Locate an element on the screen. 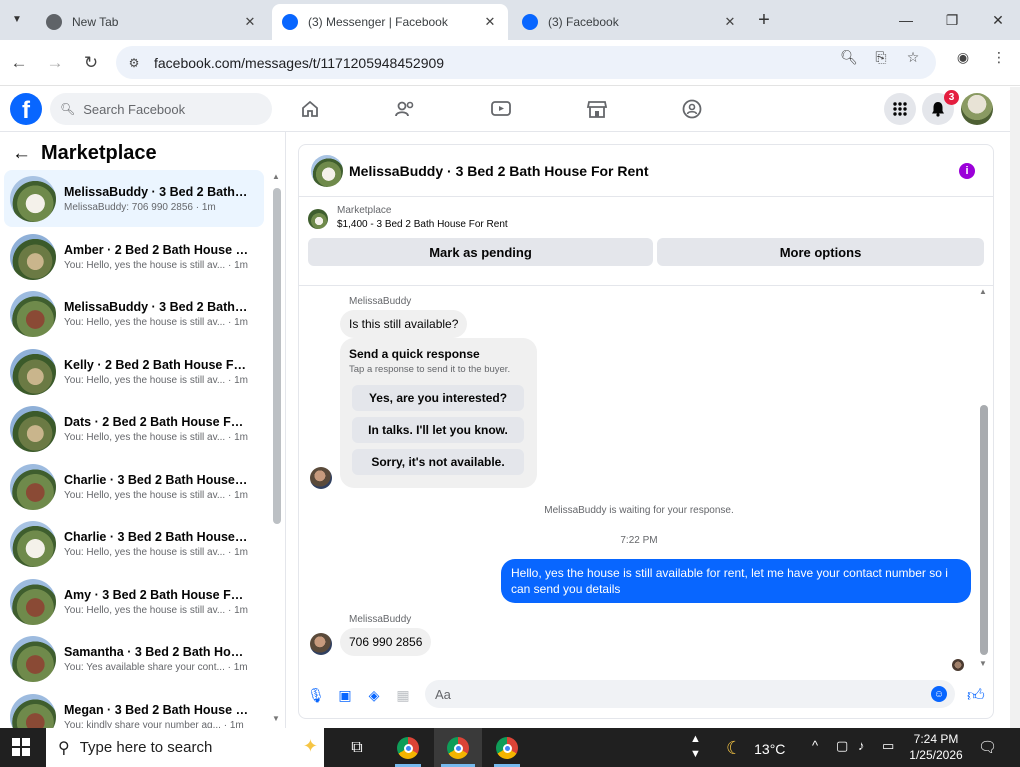 The image size is (1020, 767). tab-title: New Tab is located at coordinates (95, 22).